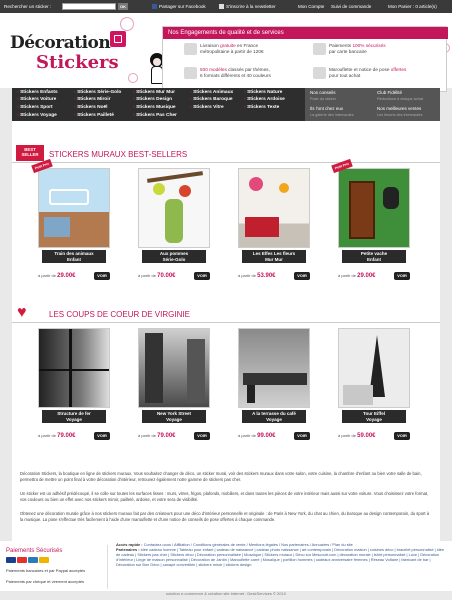  I want to click on newsletter-link: S'inscrire à la newsletter, so click(247, 6).